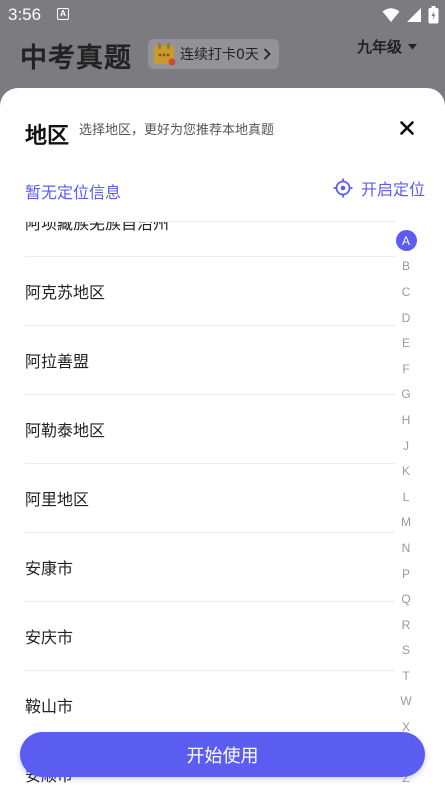  I want to click on sheet-title: 地区, so click(47, 136).